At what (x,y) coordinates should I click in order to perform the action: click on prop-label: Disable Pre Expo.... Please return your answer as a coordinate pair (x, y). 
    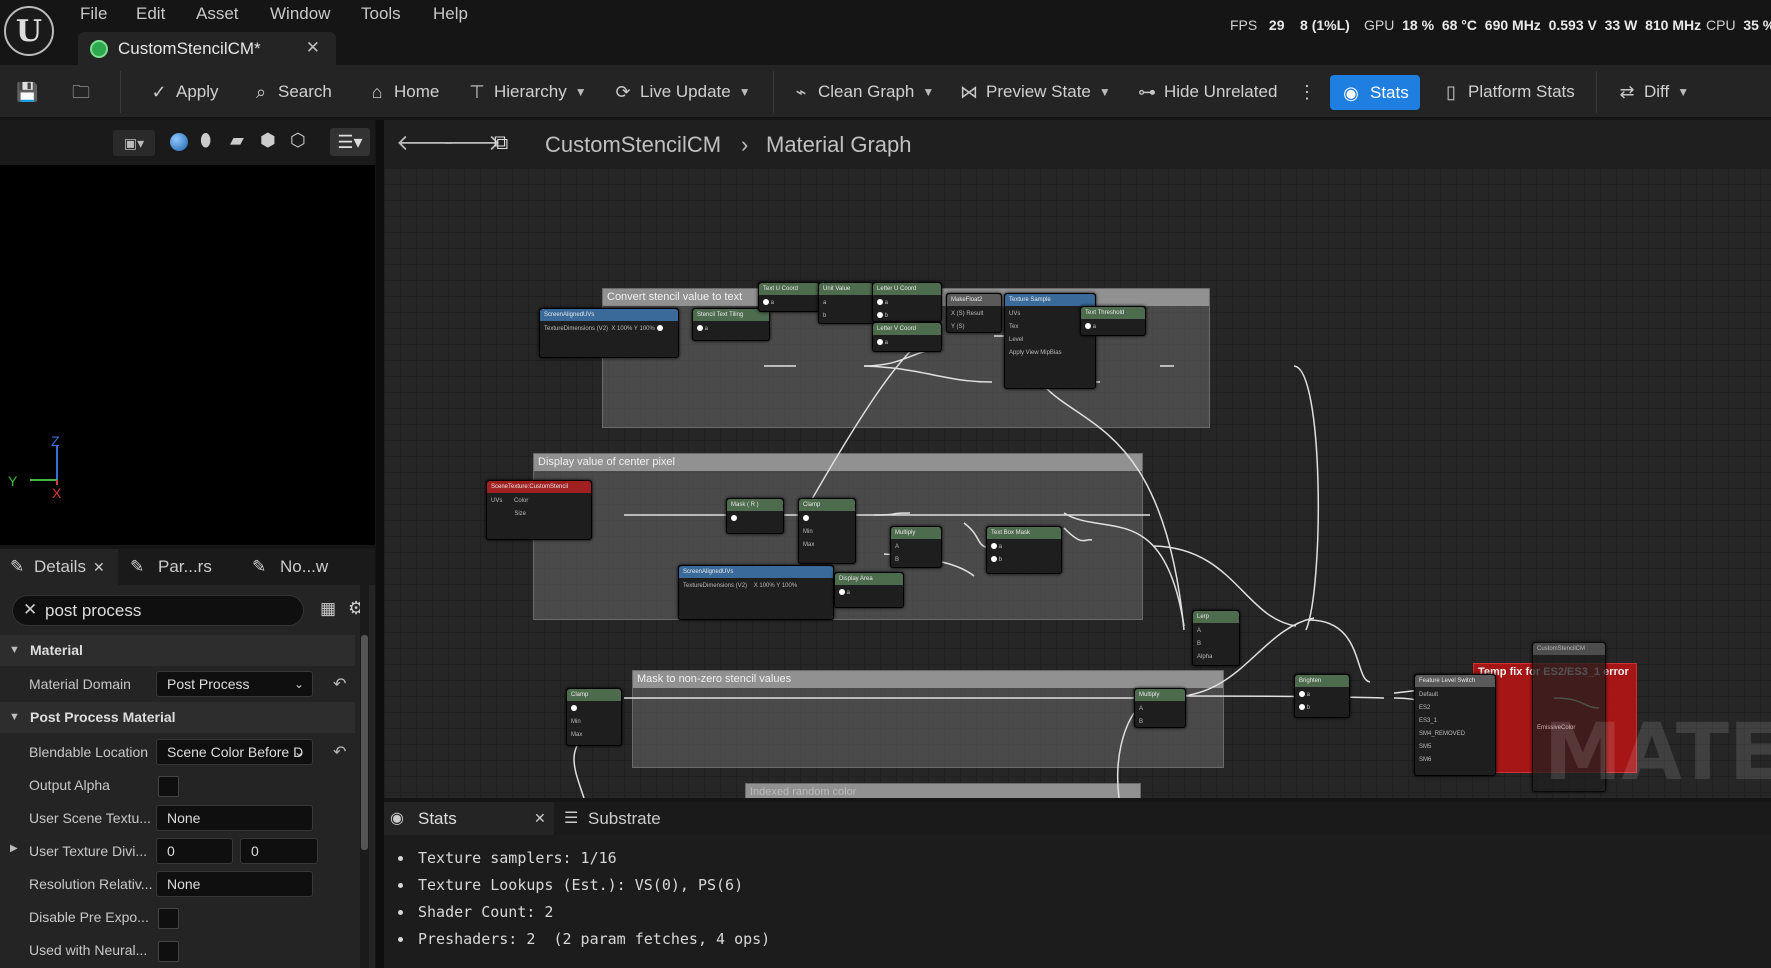
    Looking at the image, I should click on (89, 917).